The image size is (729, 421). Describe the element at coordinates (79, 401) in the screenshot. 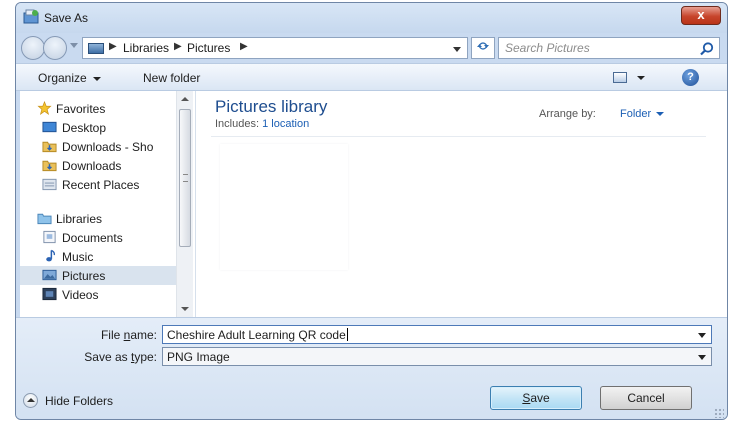

I see `hide-folders-label: Hide Folders` at that location.